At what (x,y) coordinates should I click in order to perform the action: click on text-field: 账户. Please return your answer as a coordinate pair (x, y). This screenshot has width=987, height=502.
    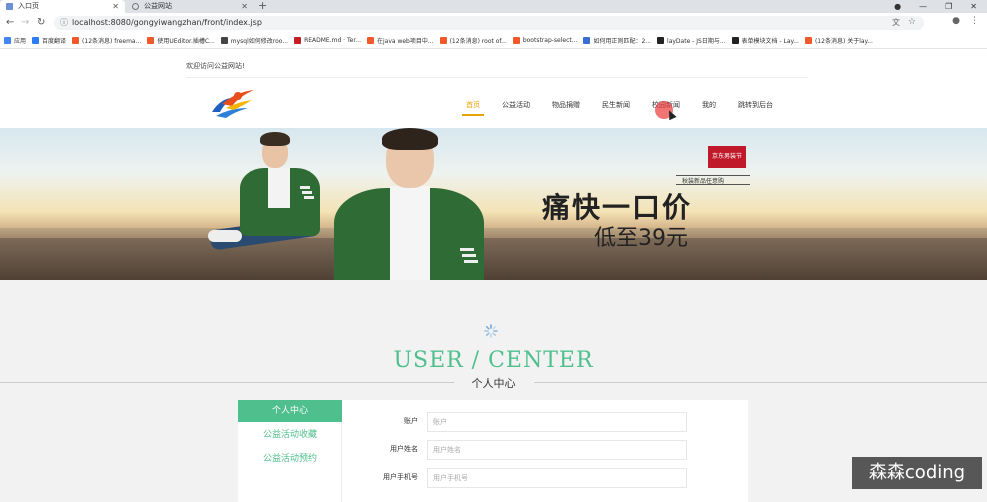
    Looking at the image, I should click on (557, 422).